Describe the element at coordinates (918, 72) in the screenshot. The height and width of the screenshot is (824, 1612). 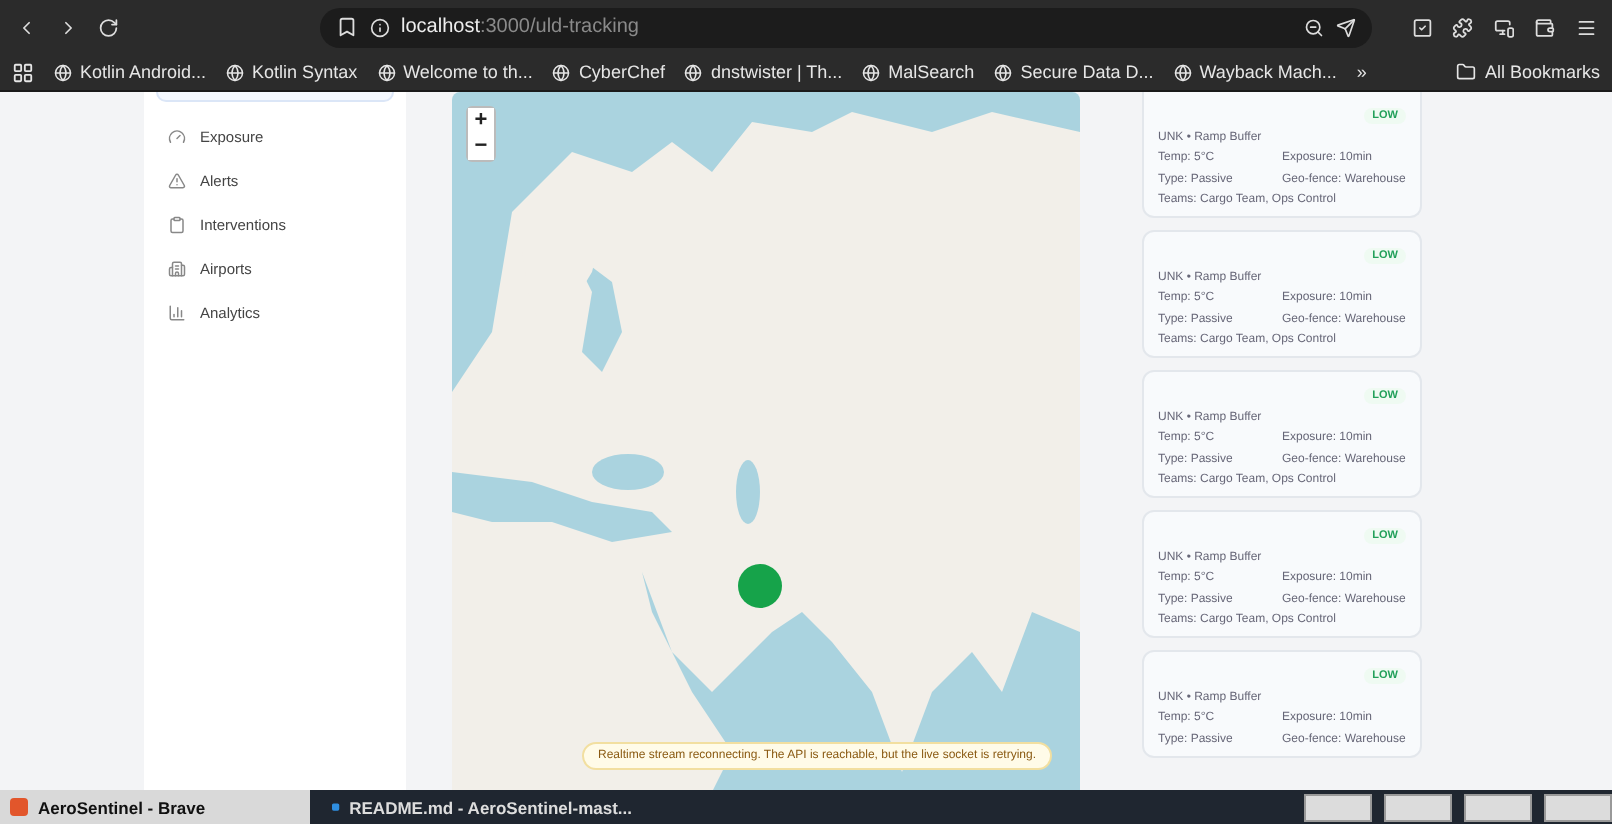
I see `bookmark-link: MalSearch` at that location.